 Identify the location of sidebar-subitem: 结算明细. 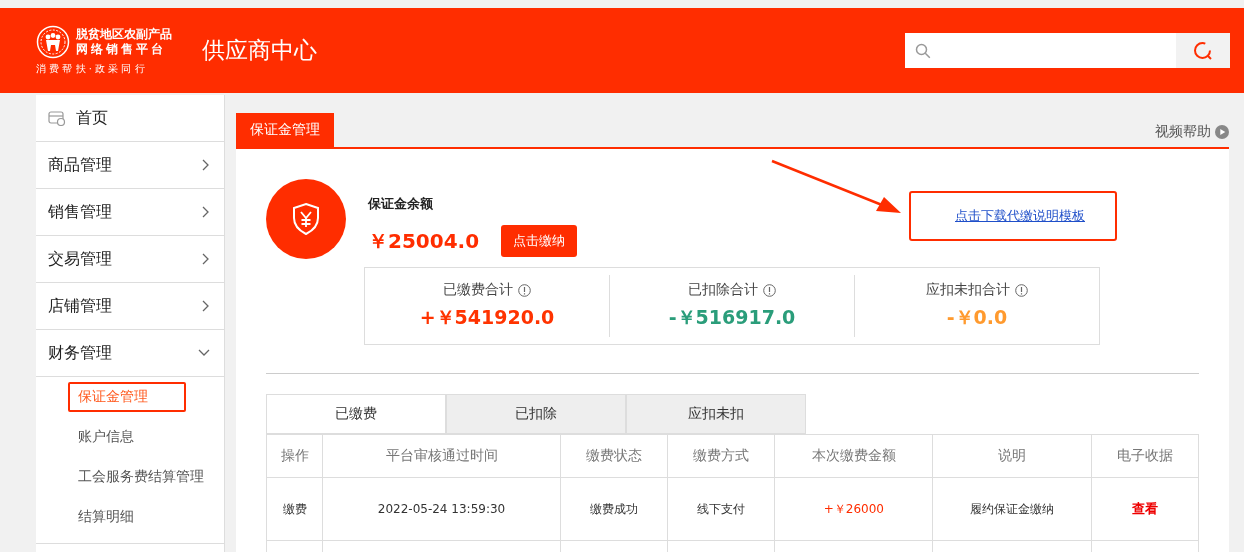
(106, 517).